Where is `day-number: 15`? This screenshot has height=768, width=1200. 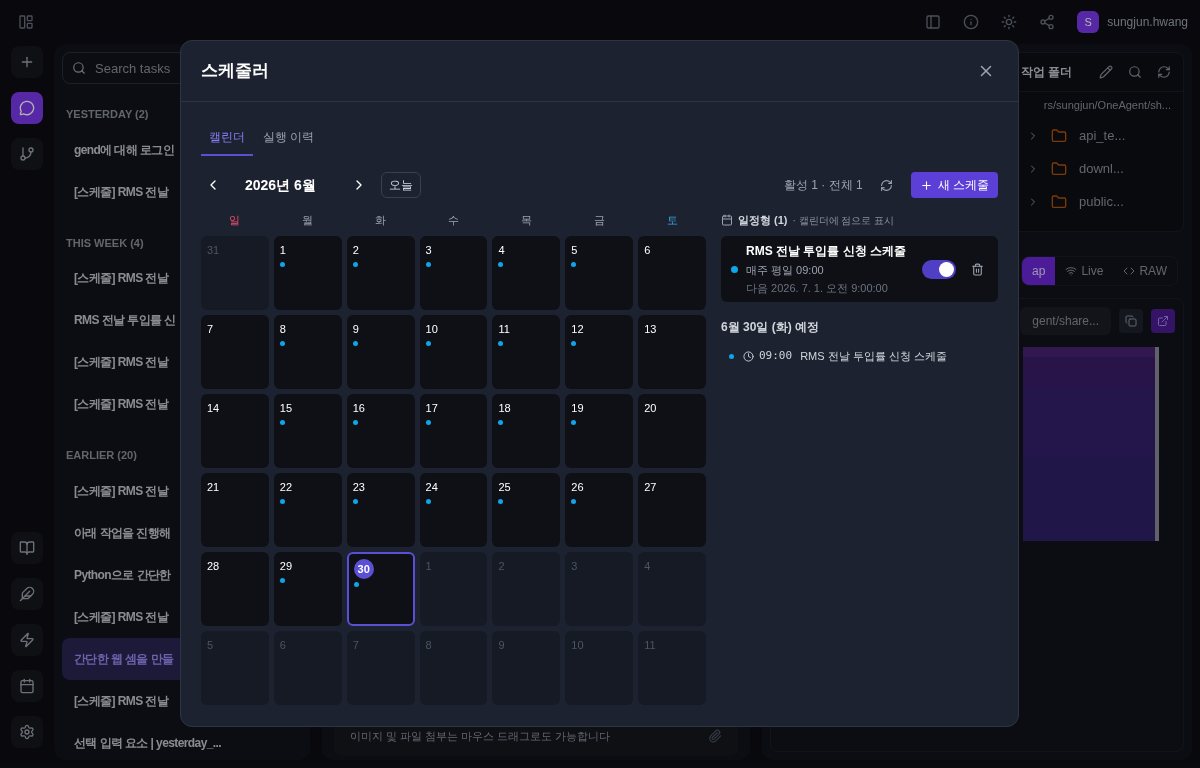 day-number: 15 is located at coordinates (286, 408).